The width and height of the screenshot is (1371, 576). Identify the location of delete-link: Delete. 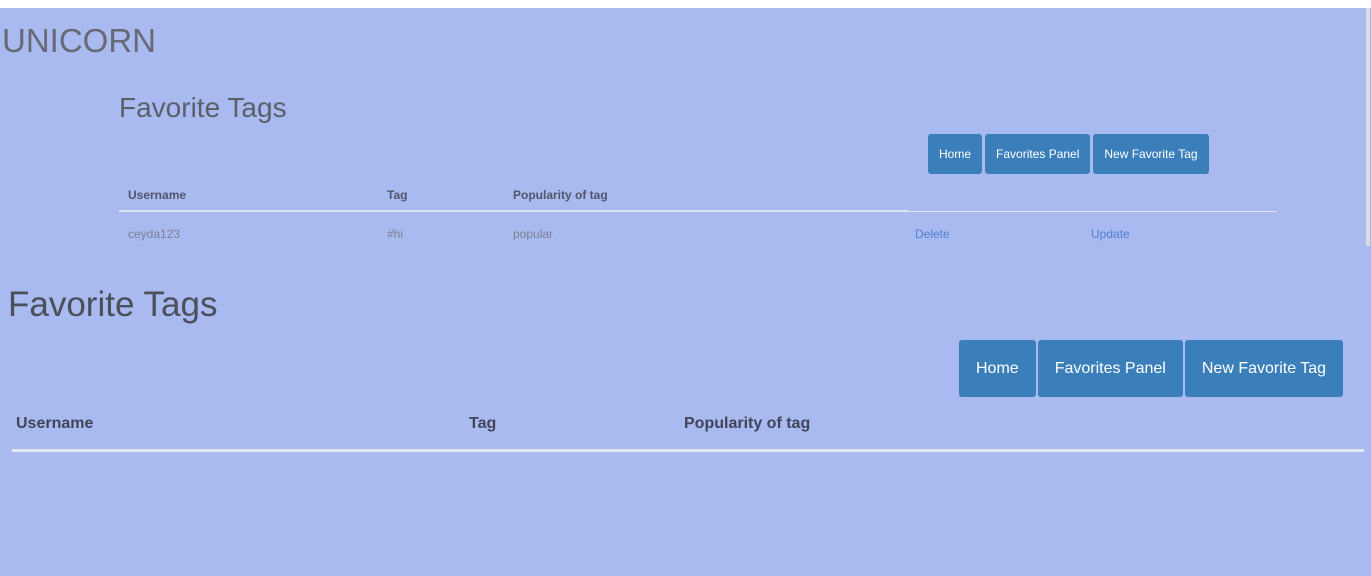
(932, 234).